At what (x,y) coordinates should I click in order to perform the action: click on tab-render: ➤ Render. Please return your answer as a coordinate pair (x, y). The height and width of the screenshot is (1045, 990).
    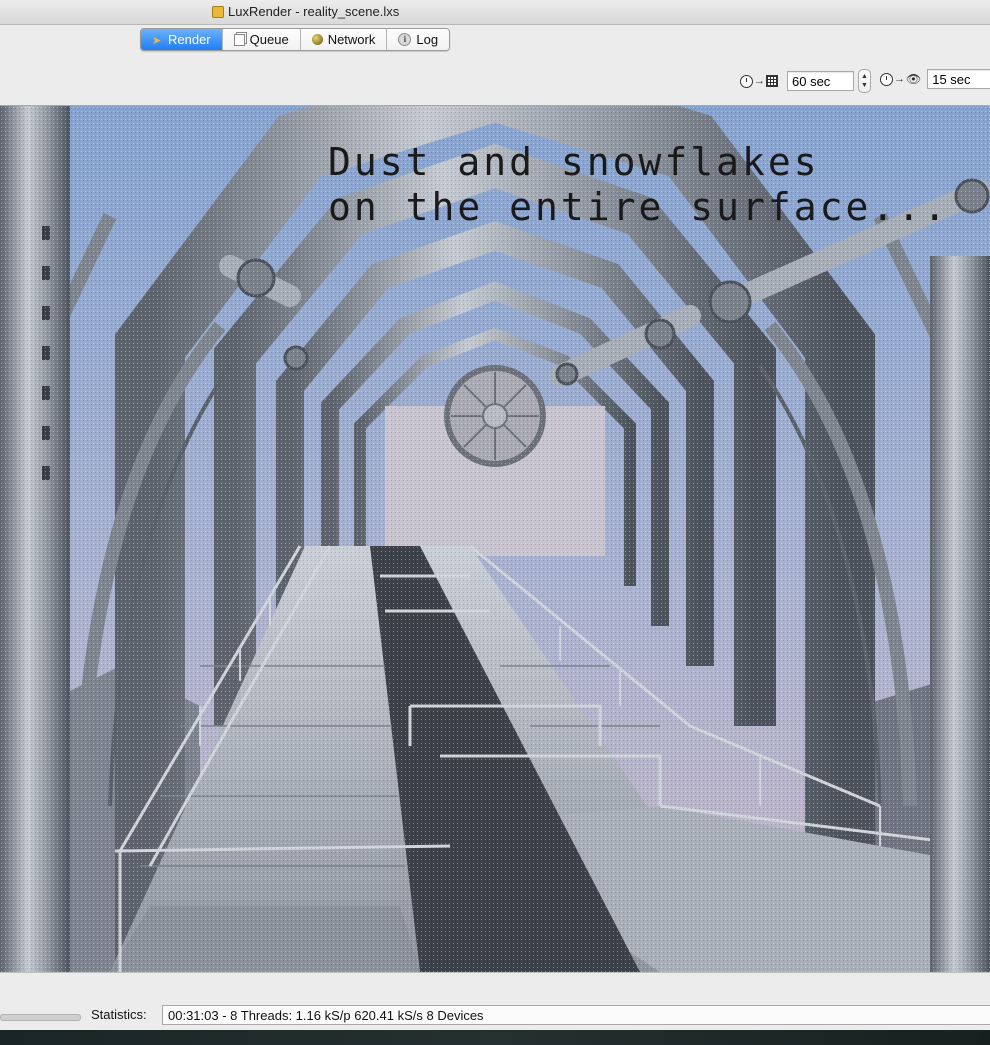
    Looking at the image, I should click on (181, 39).